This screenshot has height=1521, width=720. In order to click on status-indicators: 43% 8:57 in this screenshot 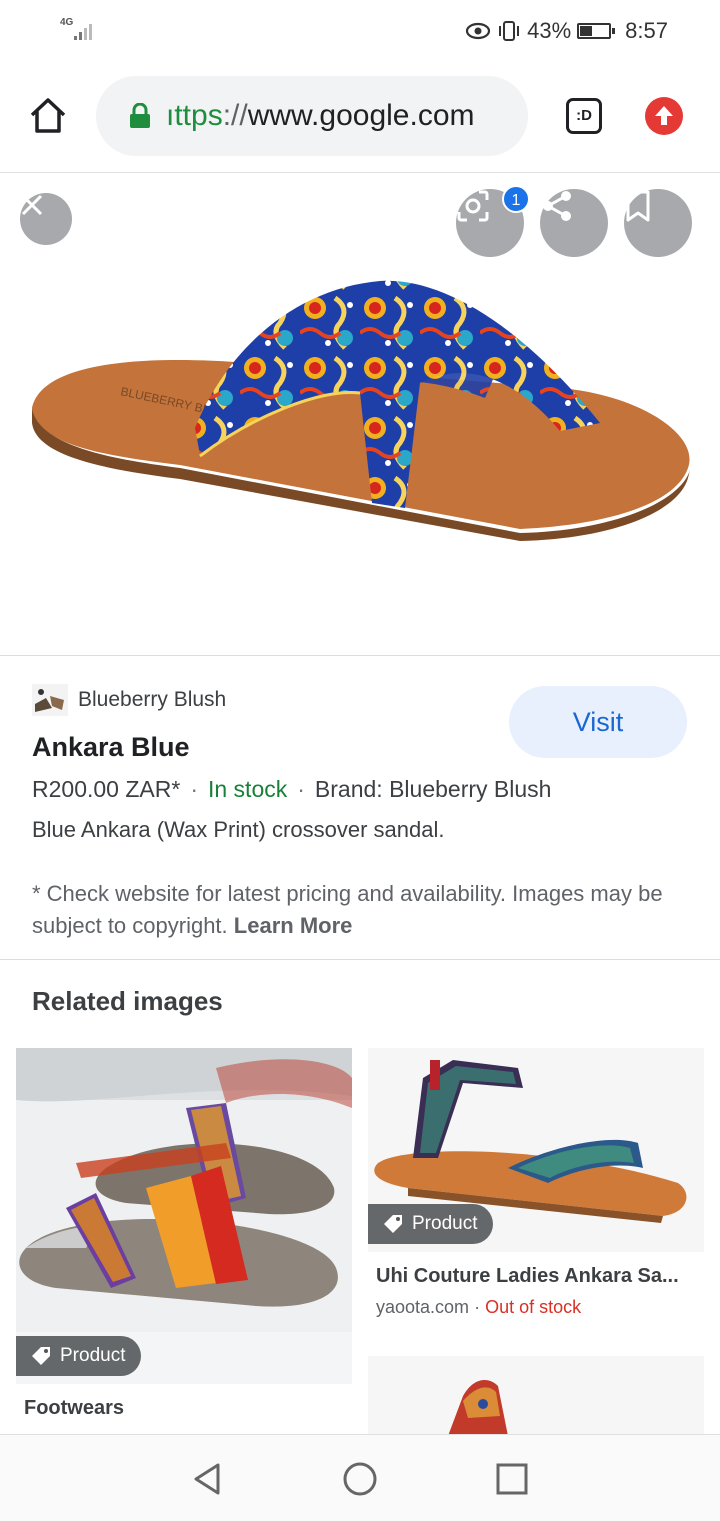, I will do `click(566, 31)`.